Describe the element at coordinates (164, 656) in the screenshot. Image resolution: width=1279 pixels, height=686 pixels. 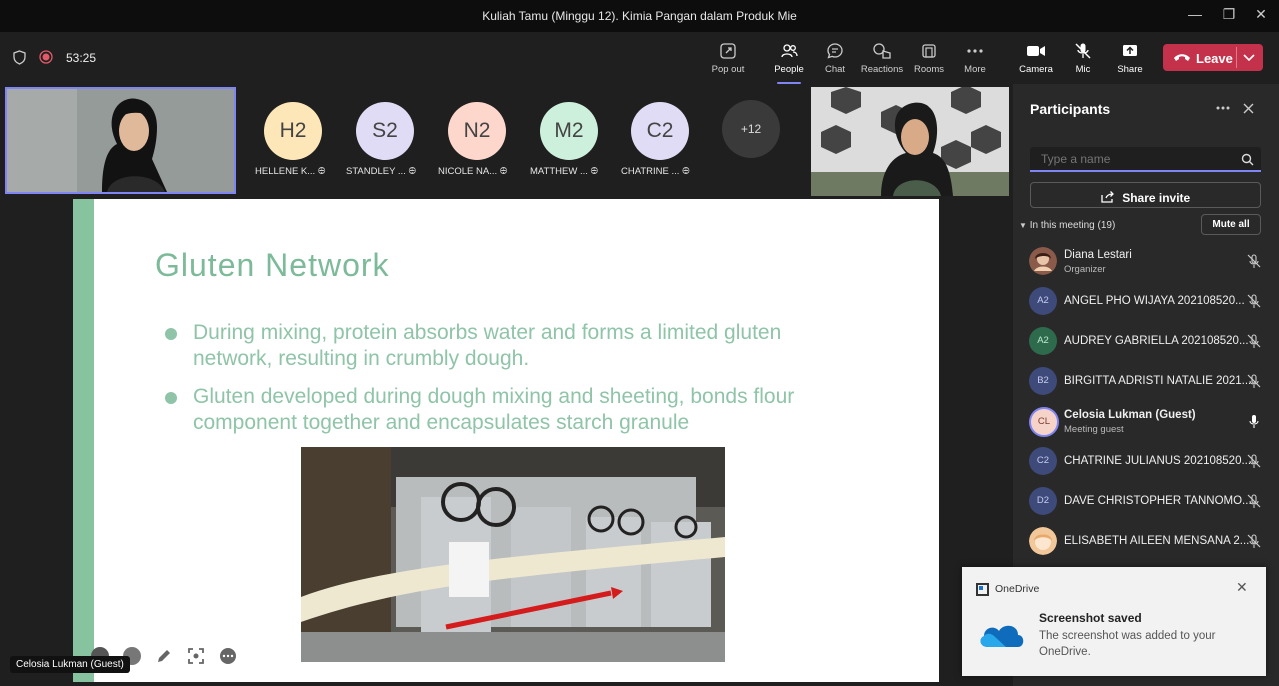
I see `pen-icon` at that location.